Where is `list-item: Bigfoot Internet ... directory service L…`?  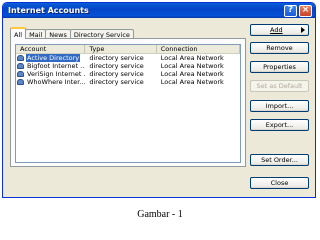
list-item: Bigfoot Internet ... directory service L… is located at coordinates (128, 66).